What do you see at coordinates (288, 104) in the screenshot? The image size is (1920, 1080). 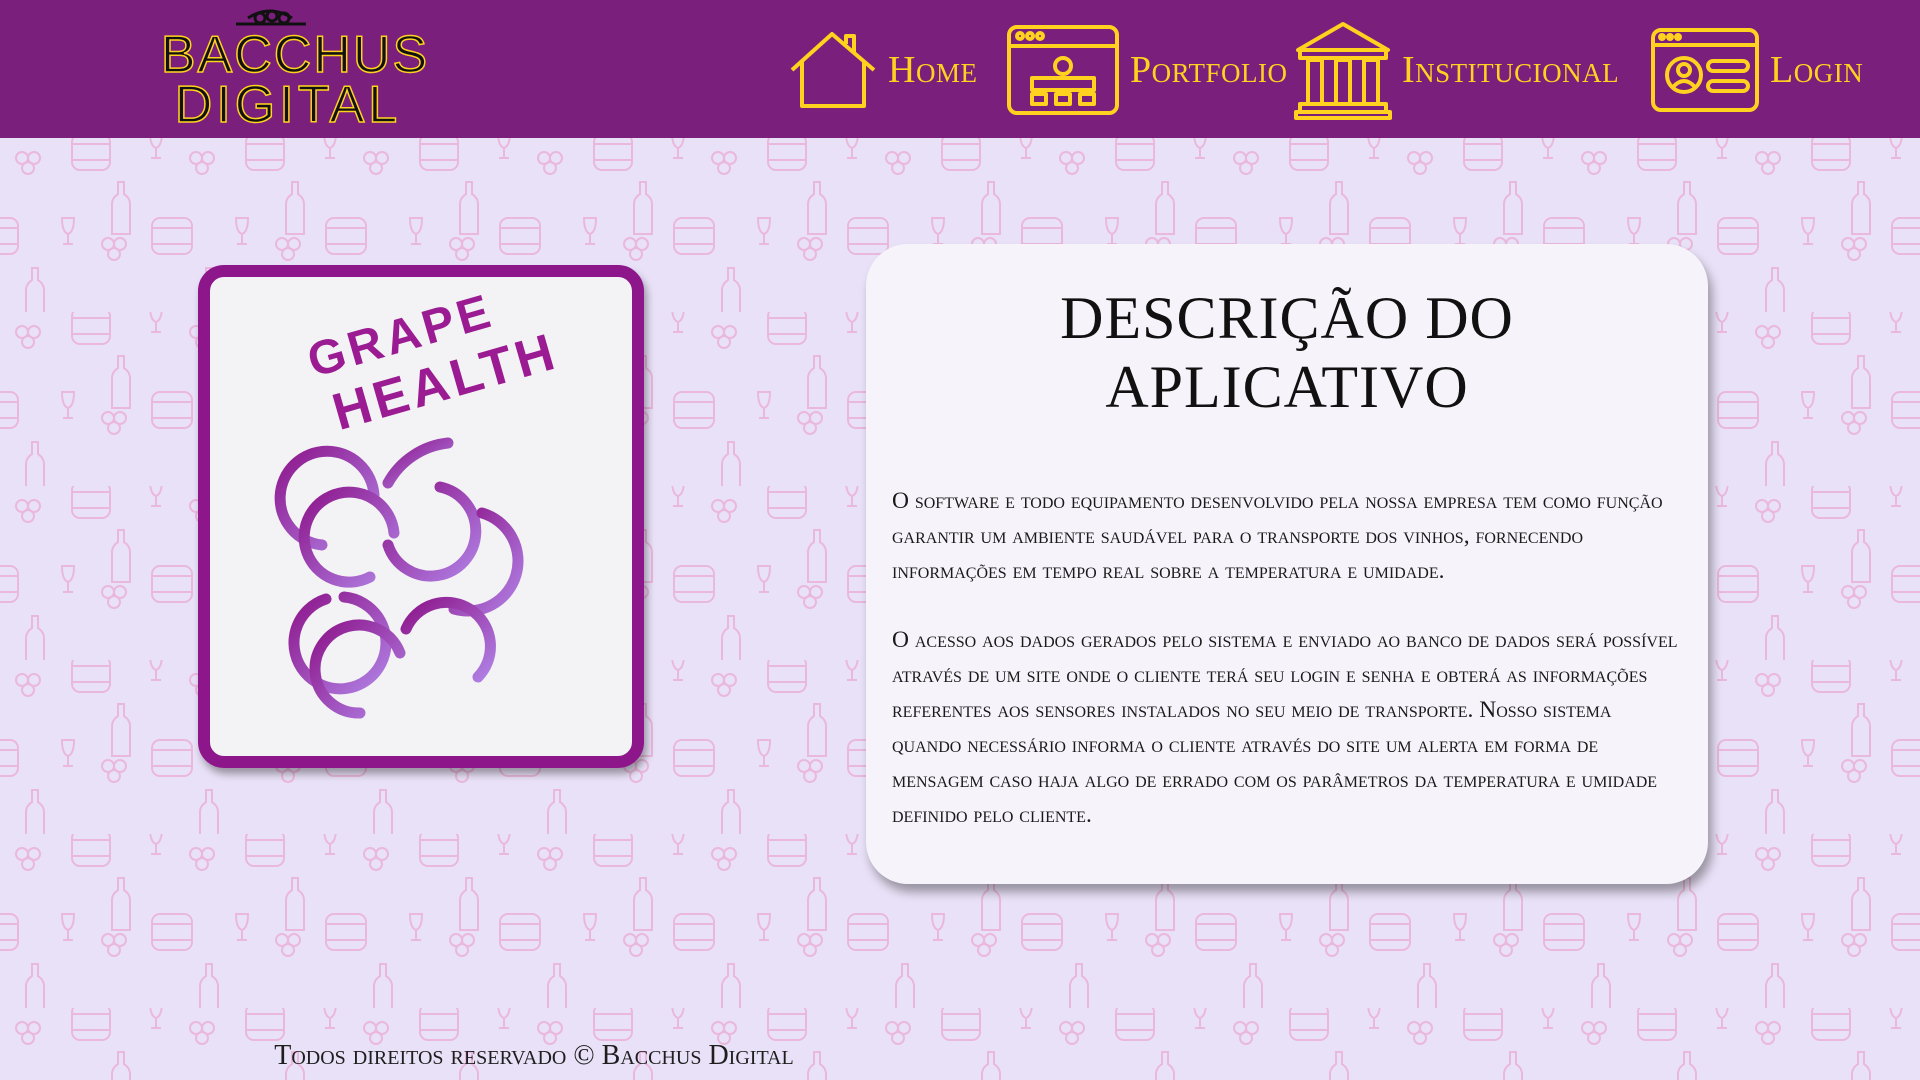 I see `svg-text: DIGITAL` at bounding box center [288, 104].